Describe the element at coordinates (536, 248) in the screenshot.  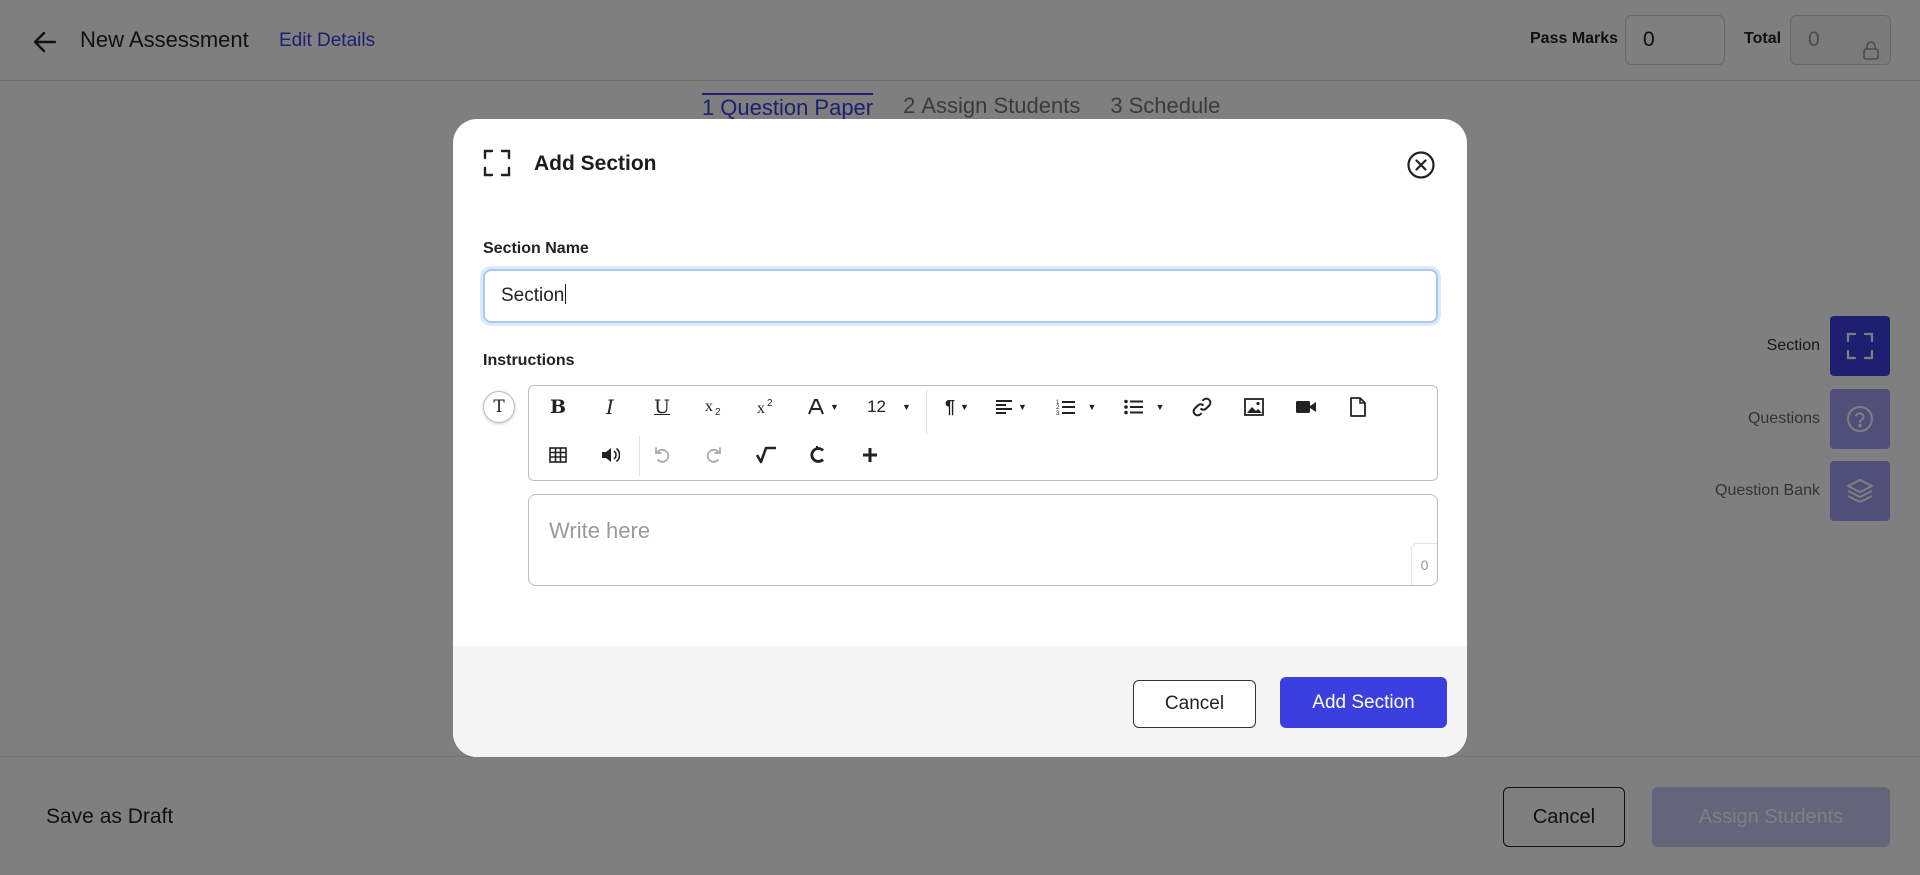
I see `section-name-label: Section Name` at that location.